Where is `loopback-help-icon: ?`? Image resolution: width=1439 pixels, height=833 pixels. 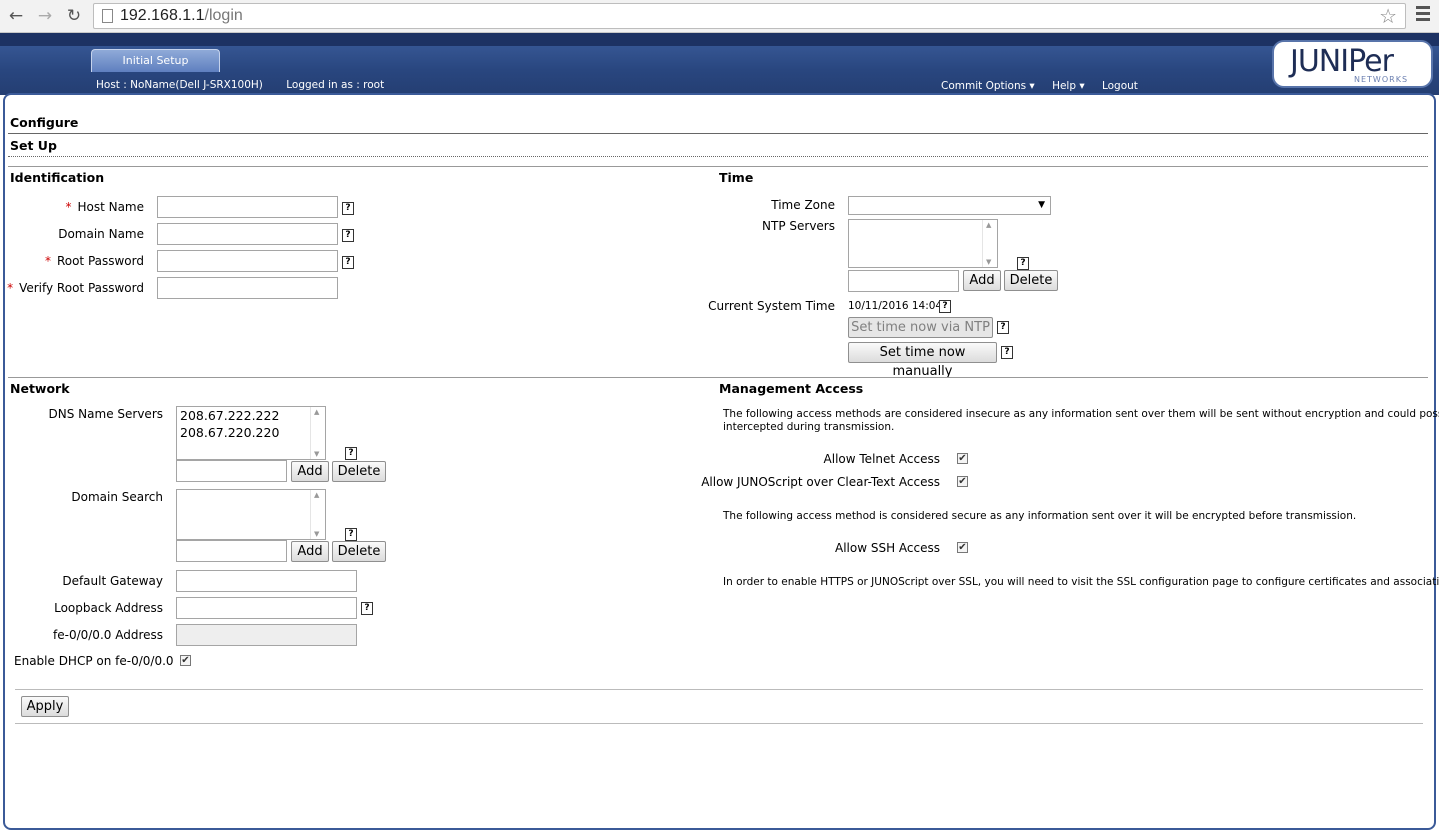
loopback-help-icon: ? is located at coordinates (367, 608).